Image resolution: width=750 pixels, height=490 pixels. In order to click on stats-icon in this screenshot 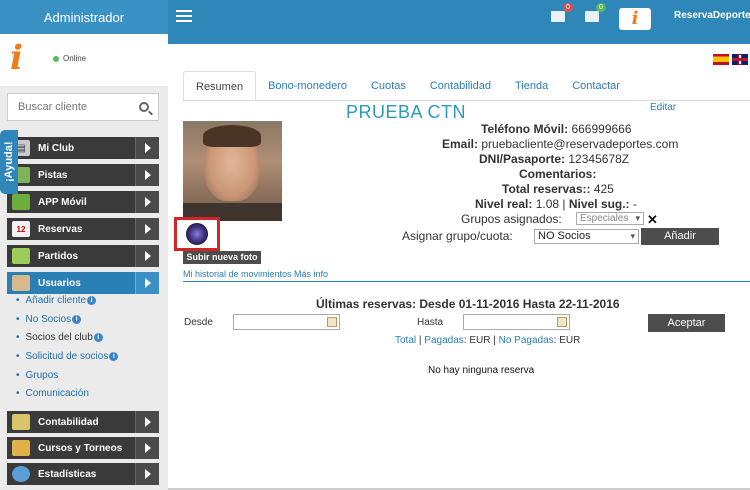, I will do `click(21, 474)`.